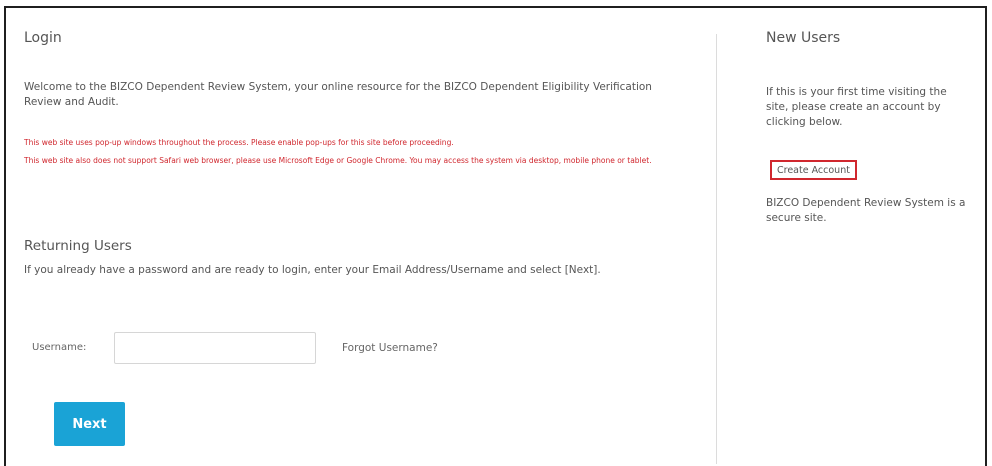 The image size is (992, 466). Describe the element at coordinates (716, 249) in the screenshot. I see `panel-divider` at that location.